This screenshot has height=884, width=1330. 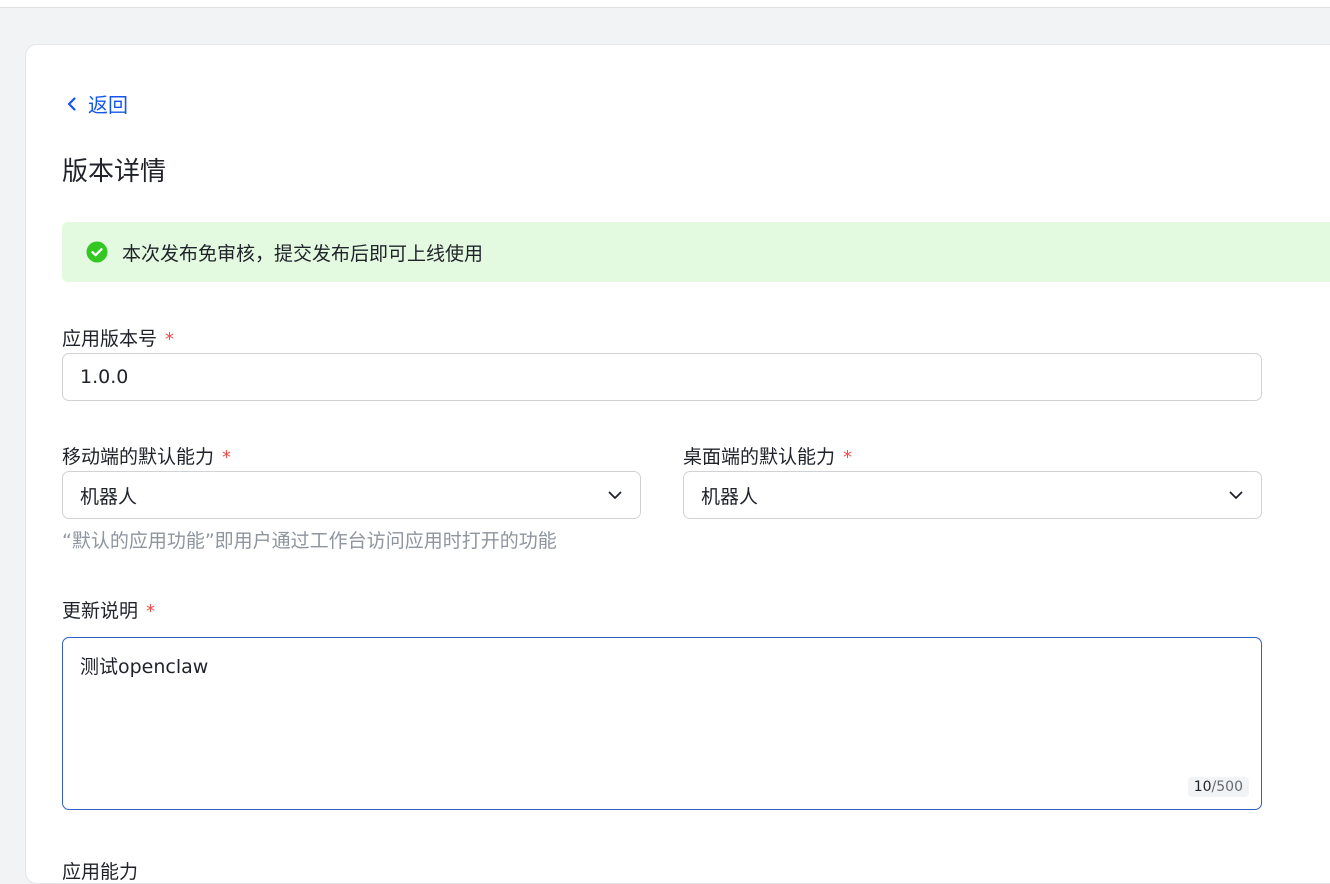 I want to click on mobile-default-select: 机器人, so click(x=351, y=495).